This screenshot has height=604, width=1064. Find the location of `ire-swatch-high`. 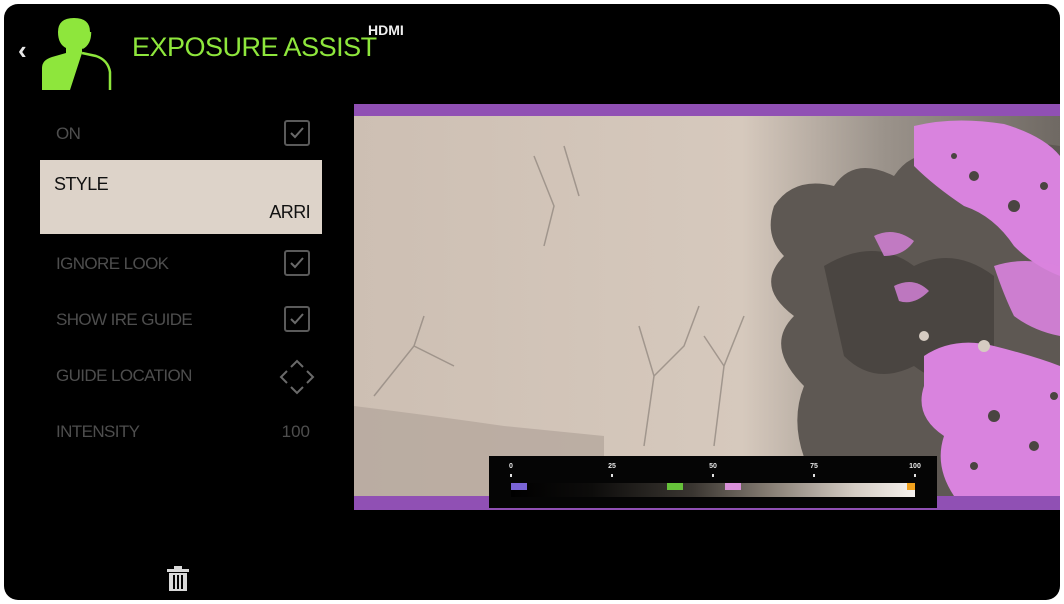

ire-swatch-high is located at coordinates (911, 486).